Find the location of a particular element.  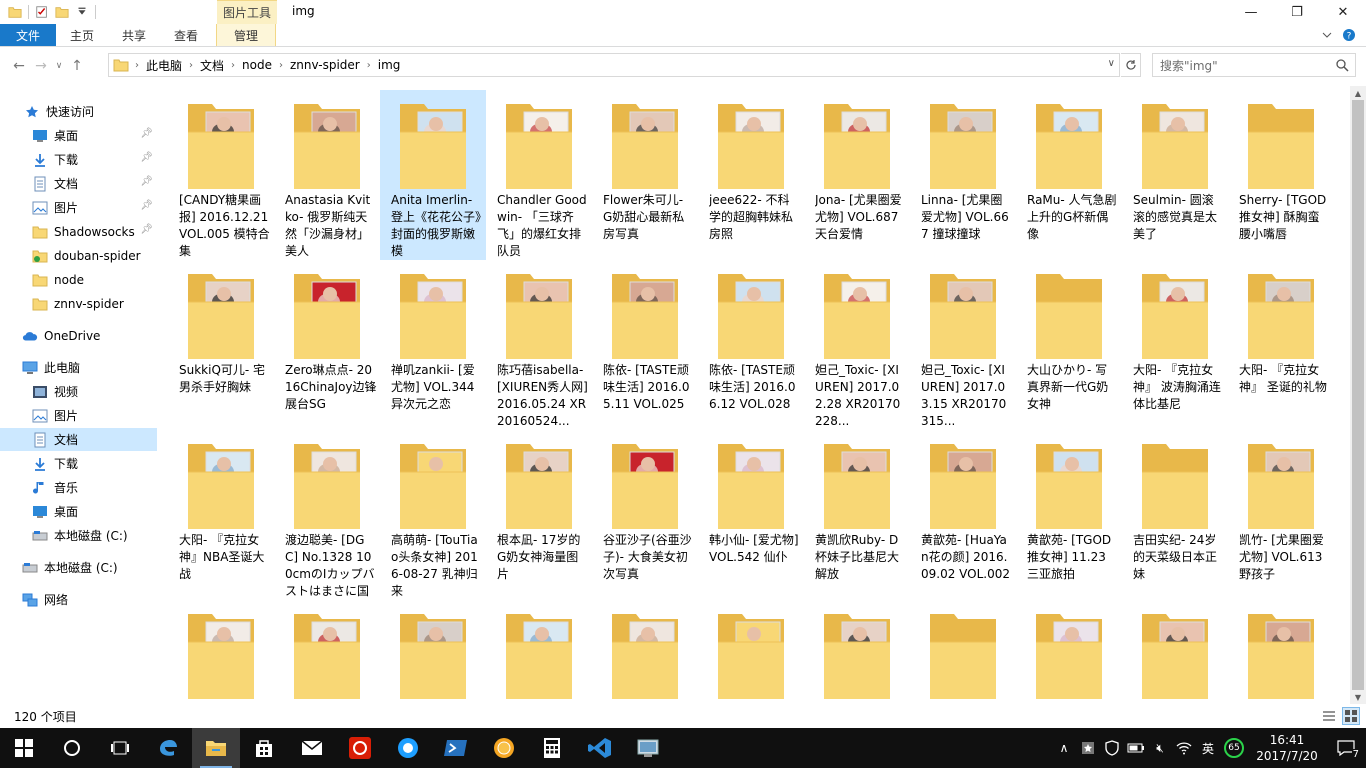

folder-item: 凯竹- [尤果圈爱尤物] VOL.613 野孩子 is located at coordinates (1281, 515).